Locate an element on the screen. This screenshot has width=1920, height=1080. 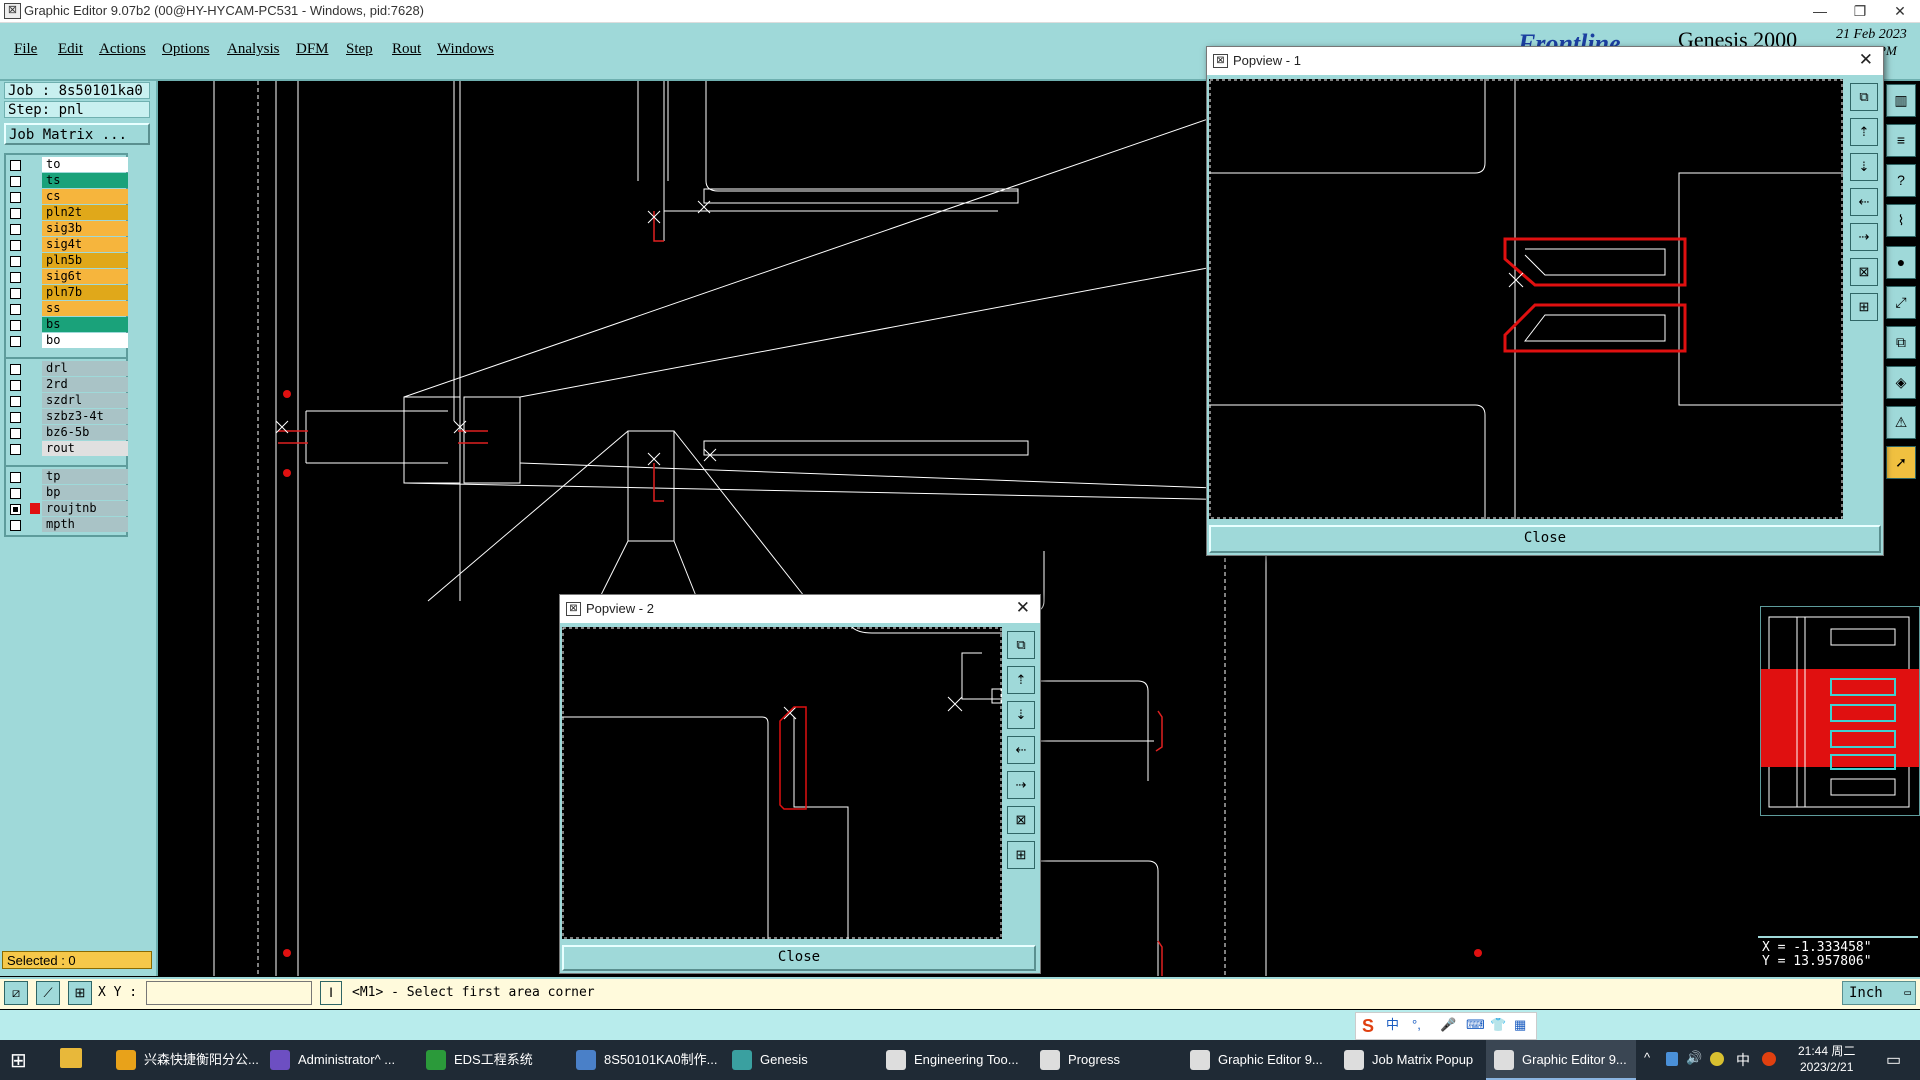
layer-row: pln5b is located at coordinates (67, 261).